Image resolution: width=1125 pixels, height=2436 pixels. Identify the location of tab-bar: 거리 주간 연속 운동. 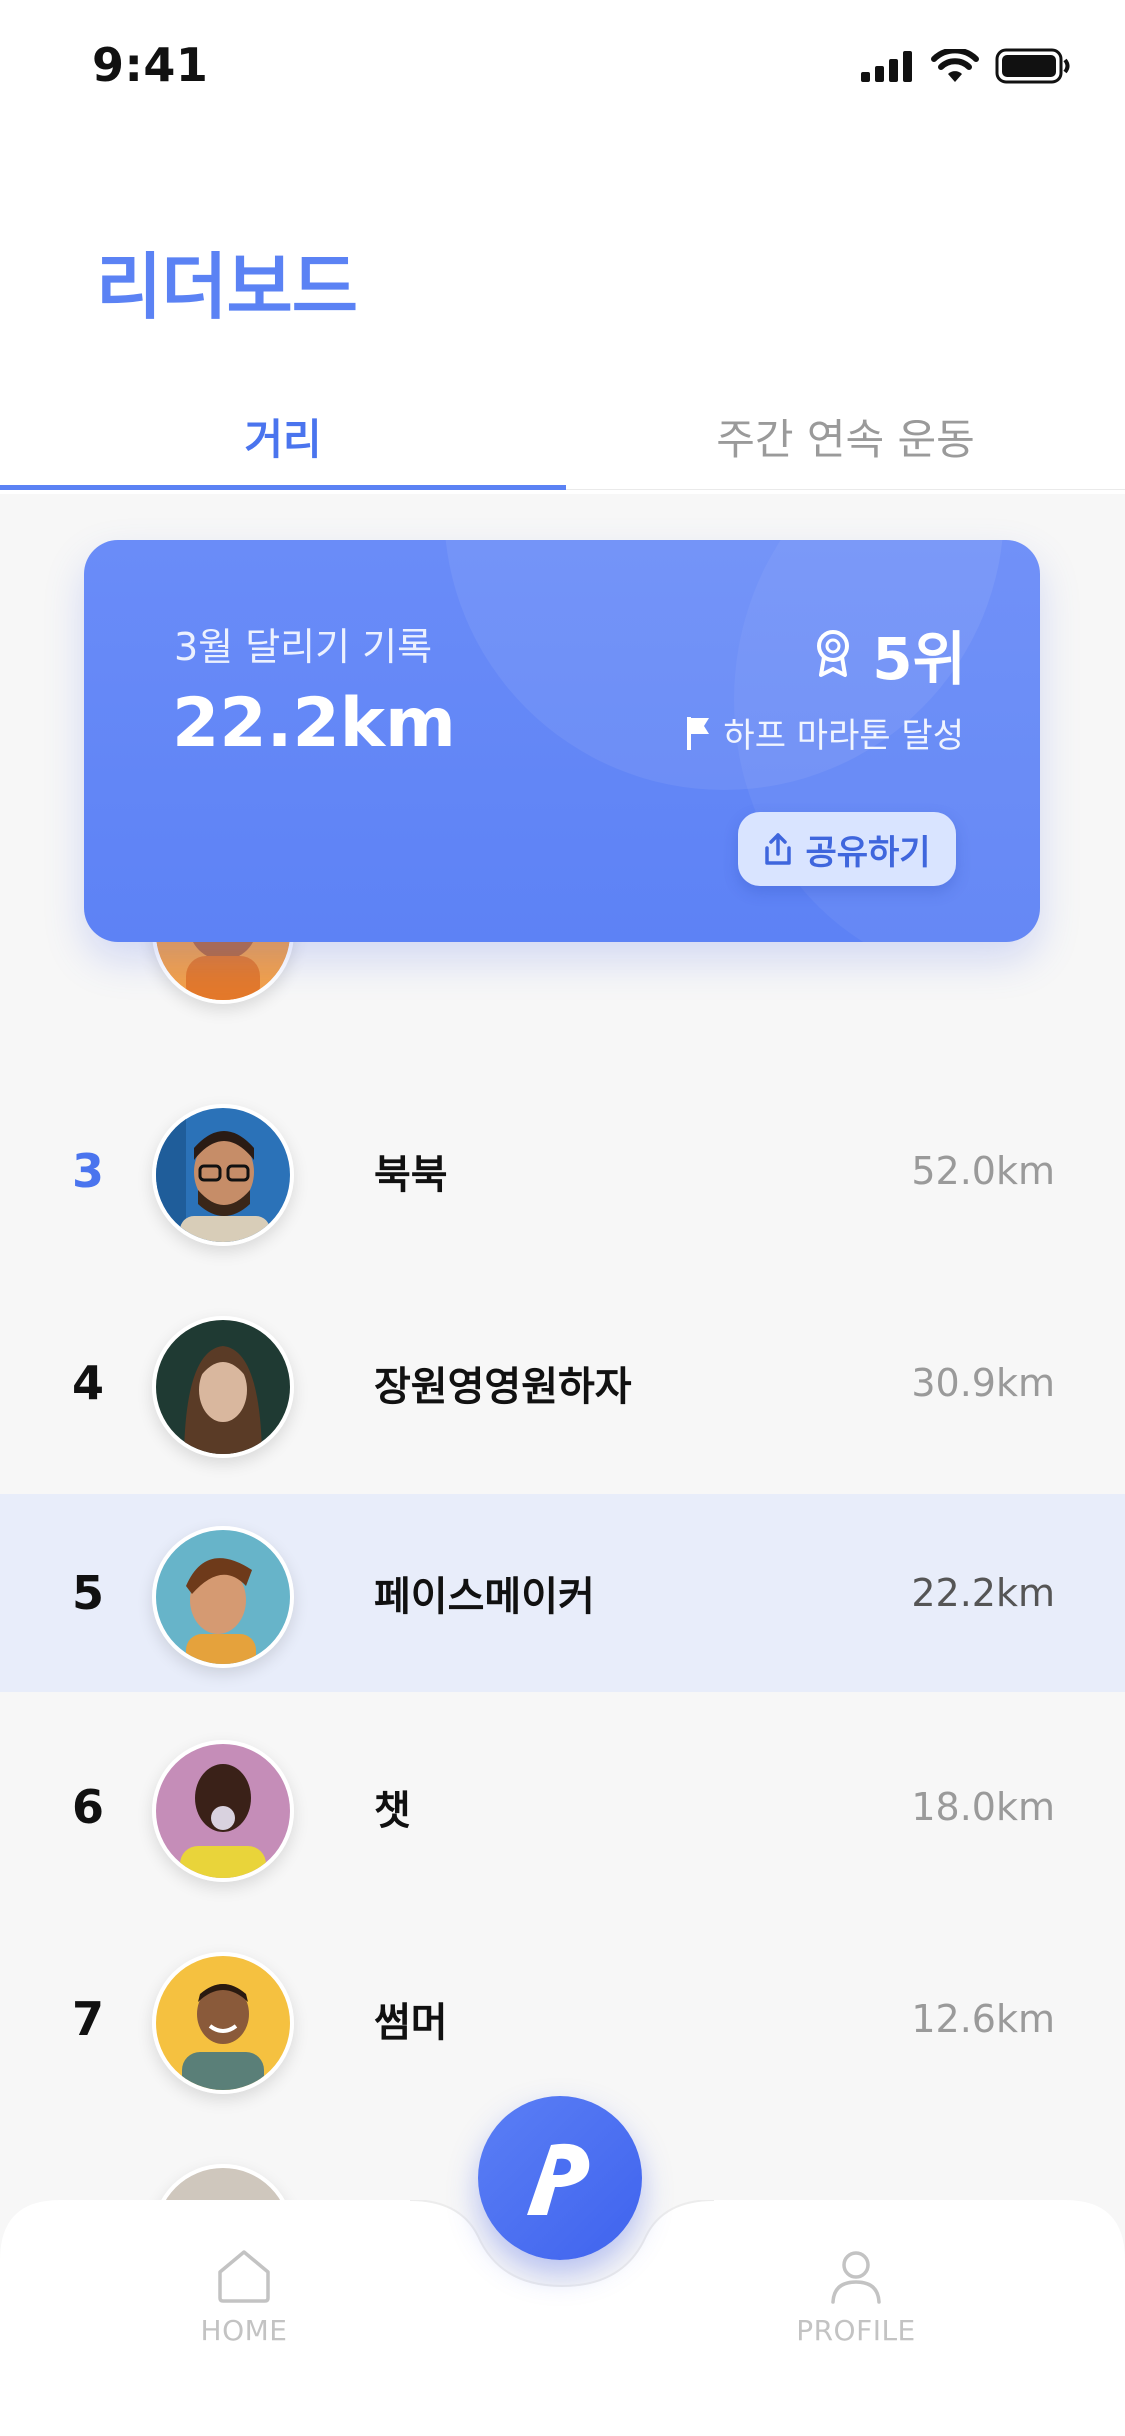
(562, 438).